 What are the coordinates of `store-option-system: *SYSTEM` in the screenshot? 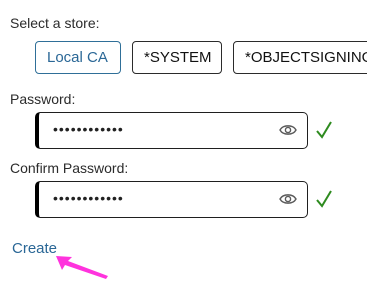 It's located at (177, 57).